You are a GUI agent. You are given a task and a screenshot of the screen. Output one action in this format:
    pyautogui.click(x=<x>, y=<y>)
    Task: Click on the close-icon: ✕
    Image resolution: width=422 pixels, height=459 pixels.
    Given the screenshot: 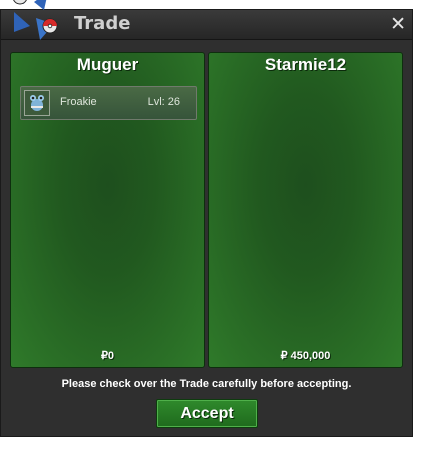 What is the action you would take?
    pyautogui.click(x=398, y=24)
    